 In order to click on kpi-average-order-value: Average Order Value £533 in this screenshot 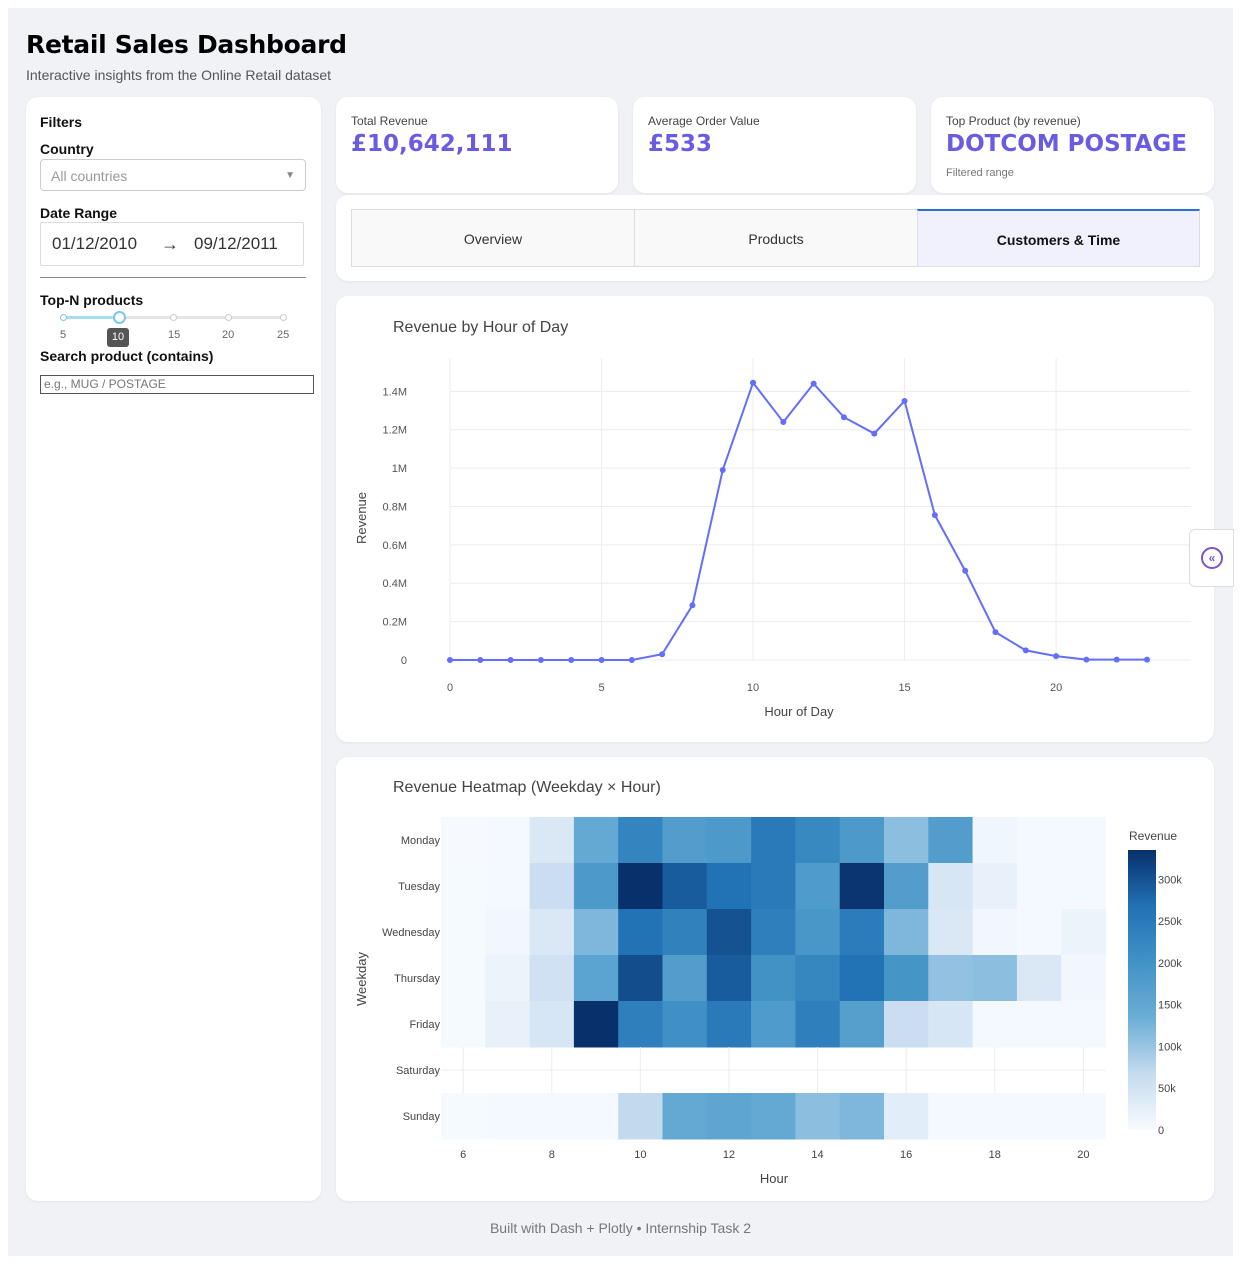, I will do `click(774, 145)`.